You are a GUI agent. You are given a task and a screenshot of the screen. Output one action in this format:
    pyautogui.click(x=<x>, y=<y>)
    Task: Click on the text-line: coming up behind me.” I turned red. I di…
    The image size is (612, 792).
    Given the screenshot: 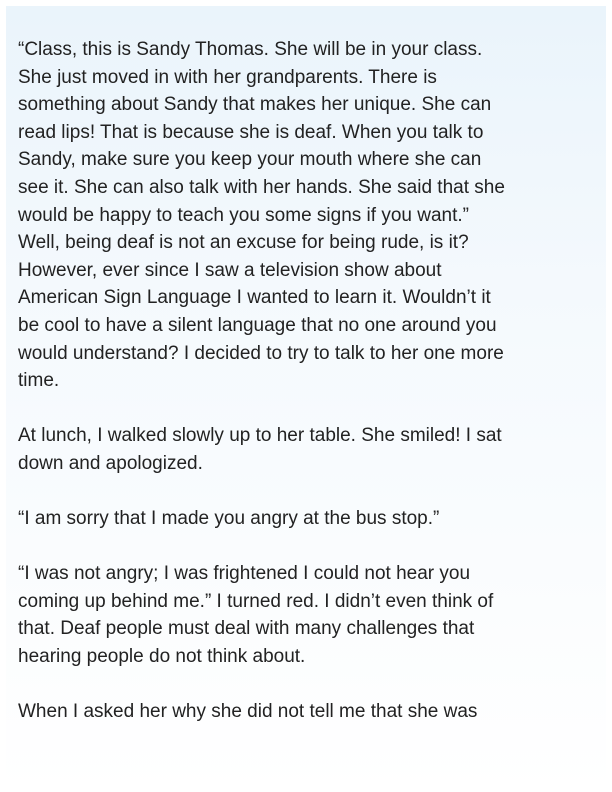 What is the action you would take?
    pyautogui.click(x=256, y=601)
    